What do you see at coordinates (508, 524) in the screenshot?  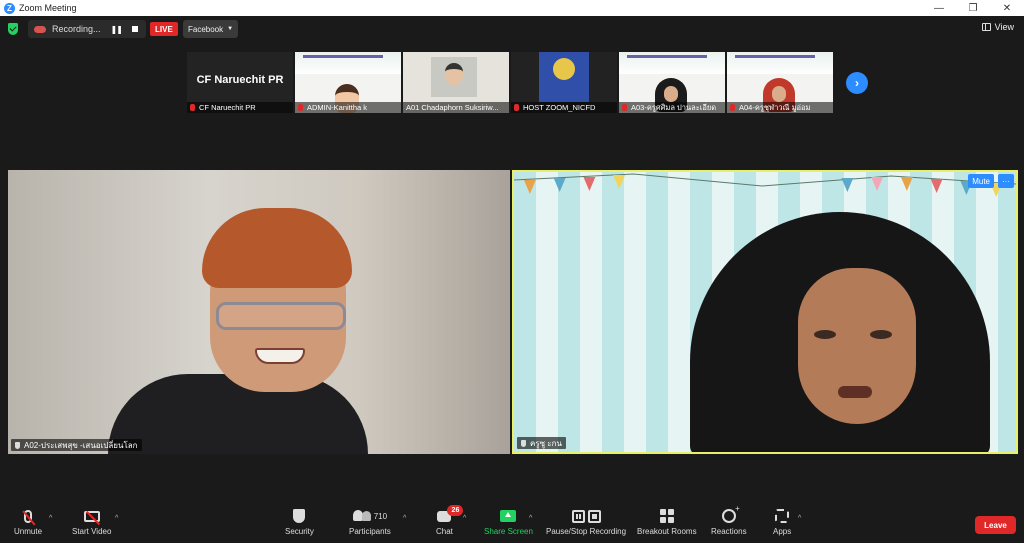 I see `share-screen-button: Share Screen` at bounding box center [508, 524].